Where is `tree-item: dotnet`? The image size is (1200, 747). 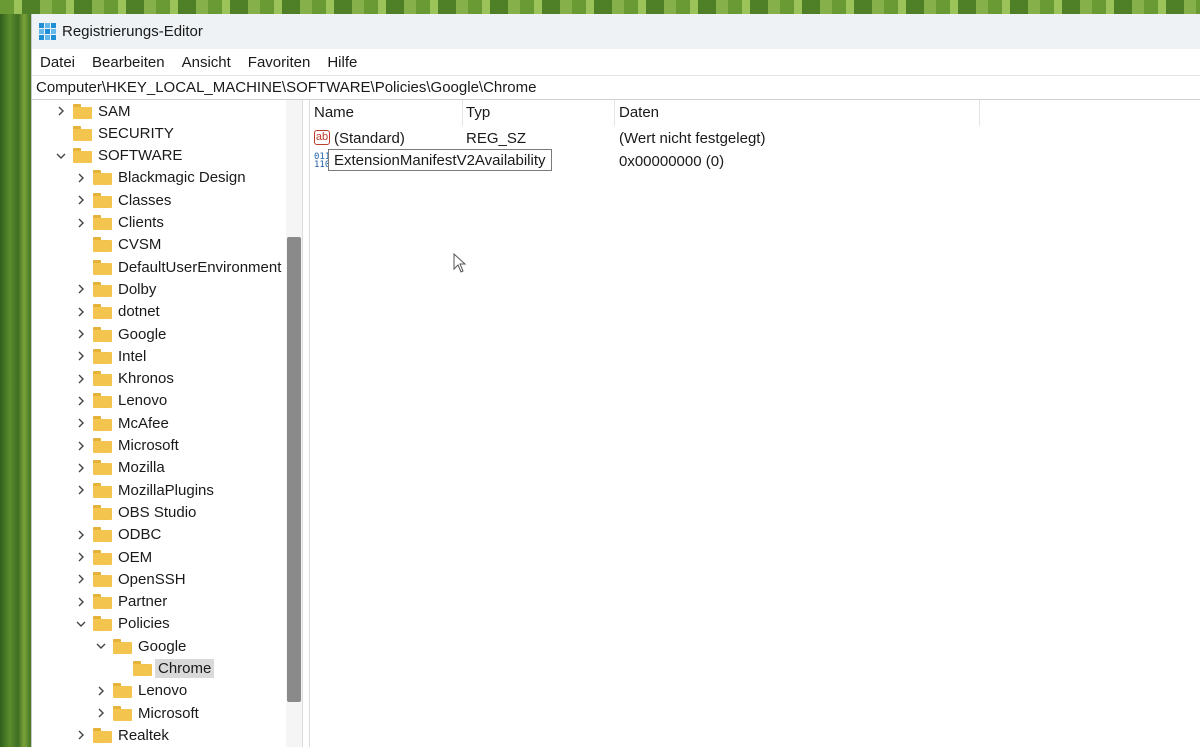
tree-item: dotnet is located at coordinates (118, 312).